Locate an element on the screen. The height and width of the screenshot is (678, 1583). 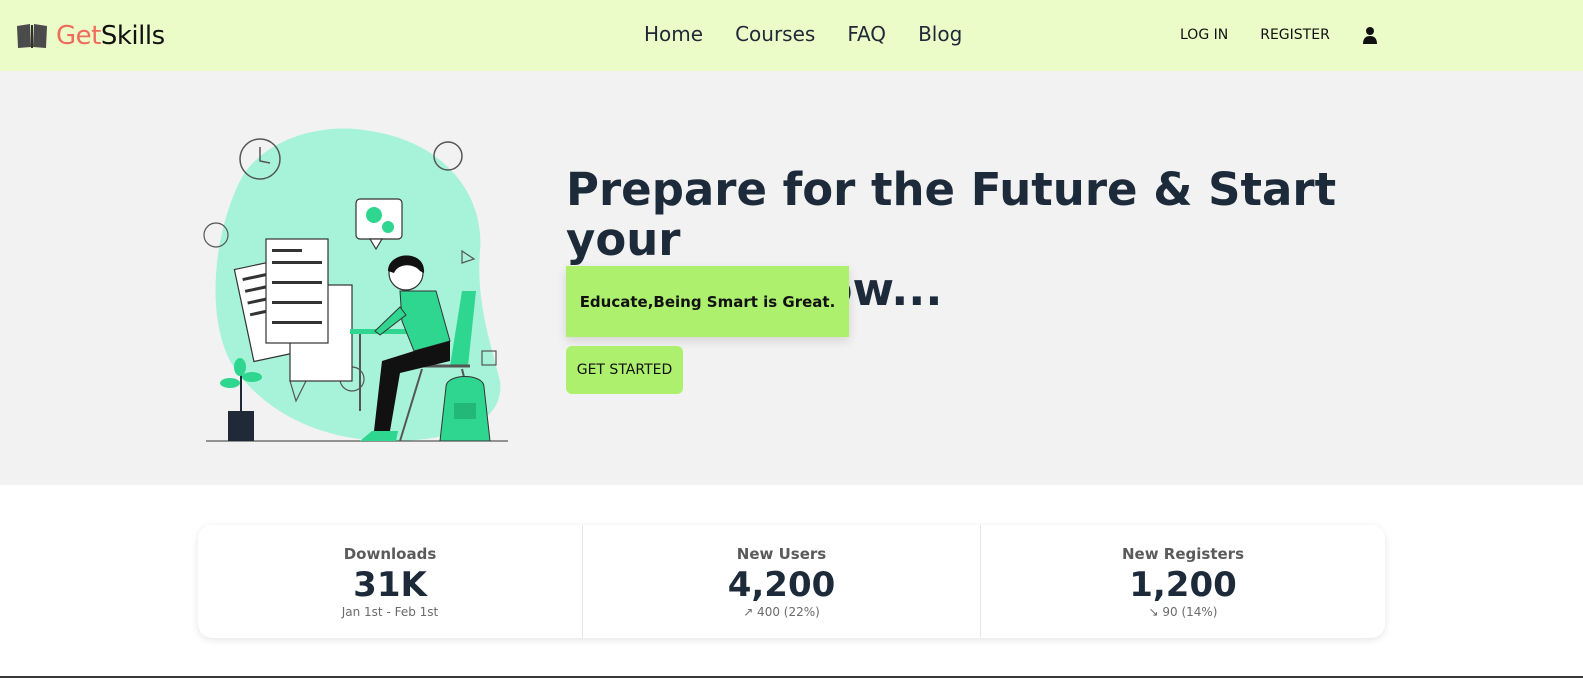
stat-value: 4,200 is located at coordinates (781, 585).